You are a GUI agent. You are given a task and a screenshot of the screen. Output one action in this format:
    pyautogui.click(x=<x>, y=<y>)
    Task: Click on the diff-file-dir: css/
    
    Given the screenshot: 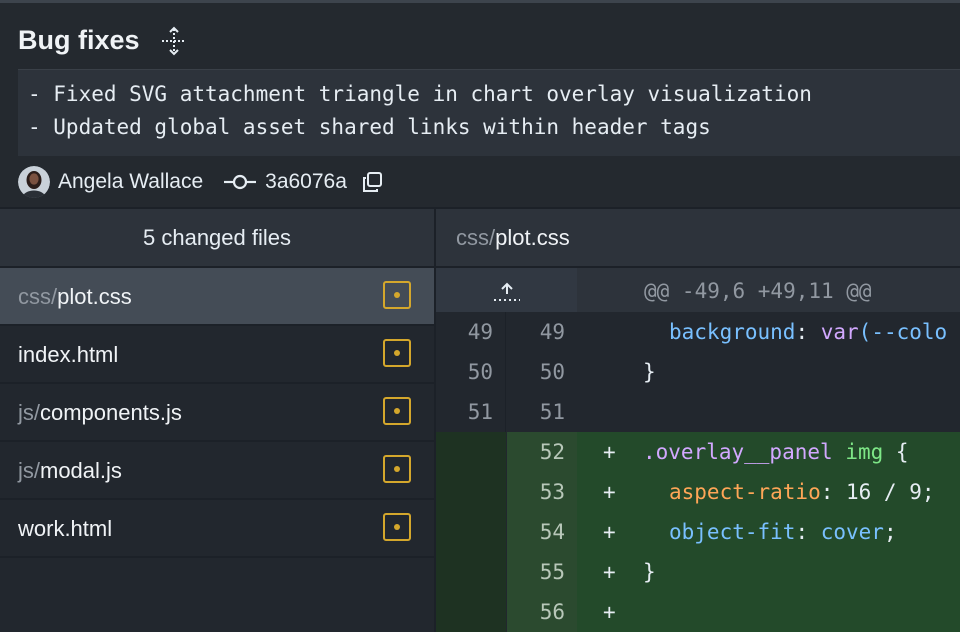 What is the action you would take?
    pyautogui.click(x=476, y=237)
    